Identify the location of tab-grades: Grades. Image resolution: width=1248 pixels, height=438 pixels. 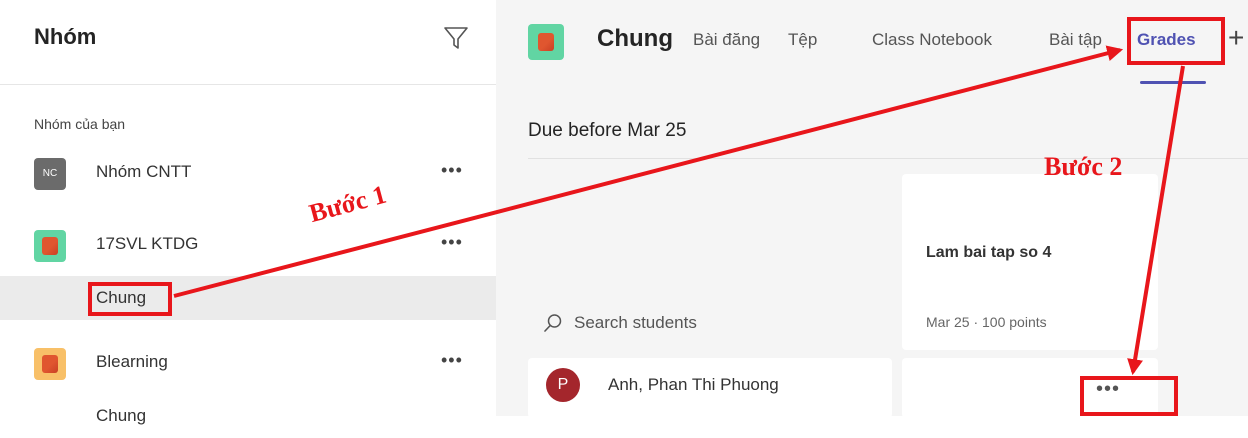
(1166, 40).